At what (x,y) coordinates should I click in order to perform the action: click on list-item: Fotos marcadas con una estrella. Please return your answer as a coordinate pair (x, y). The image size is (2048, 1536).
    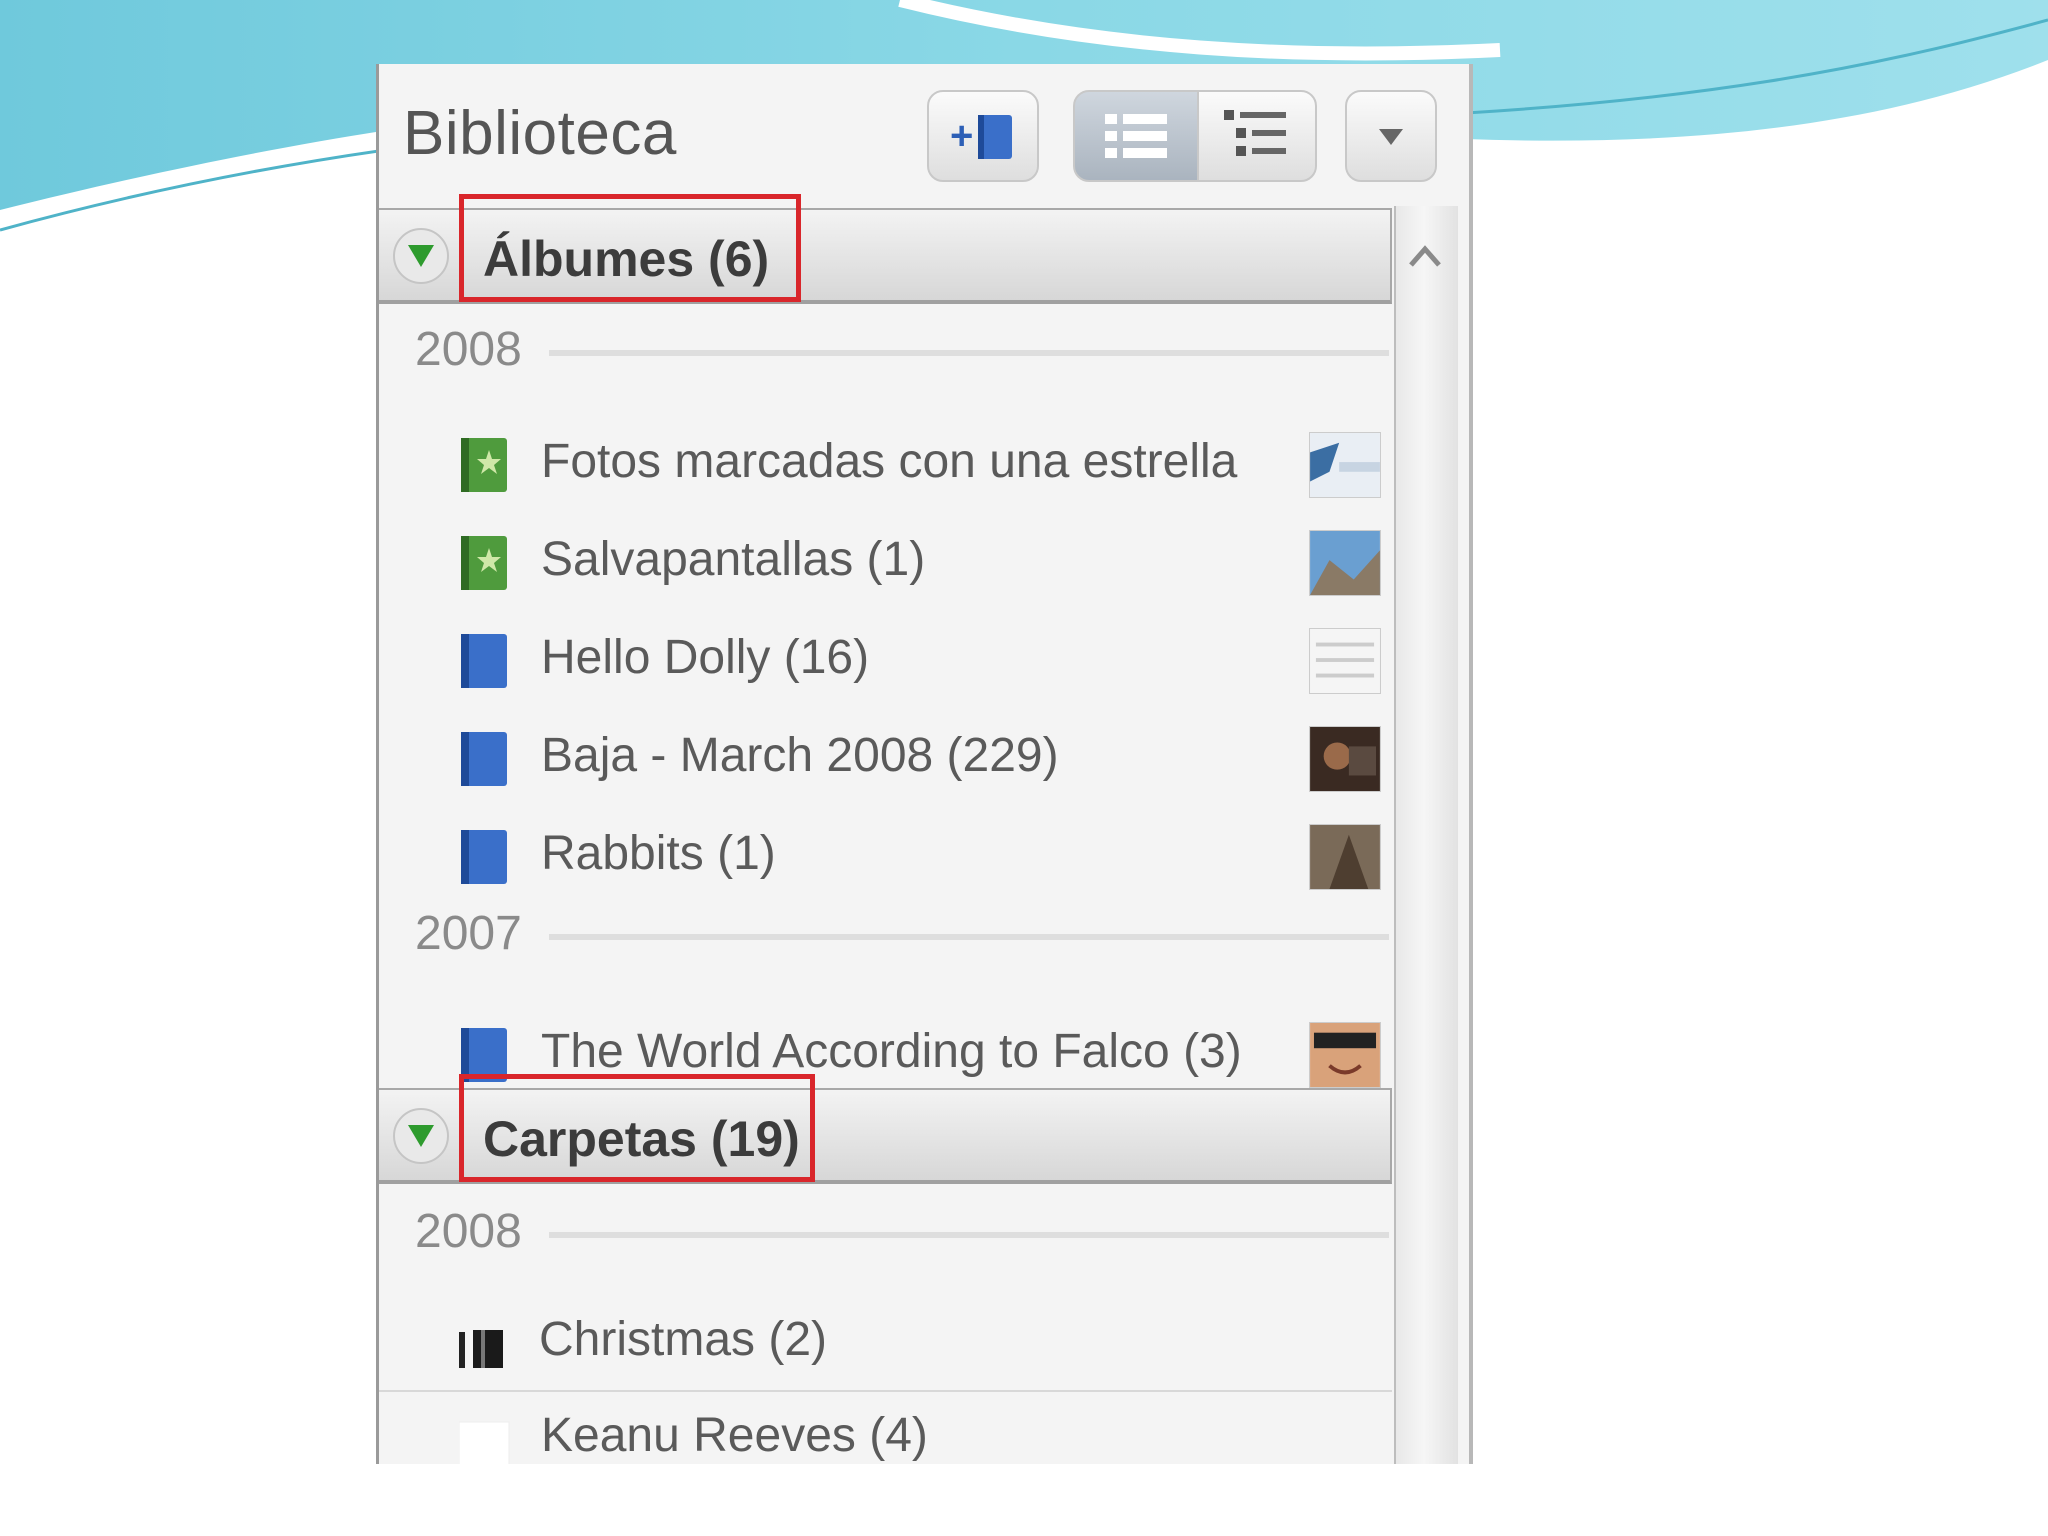
    Looking at the image, I should click on (885, 464).